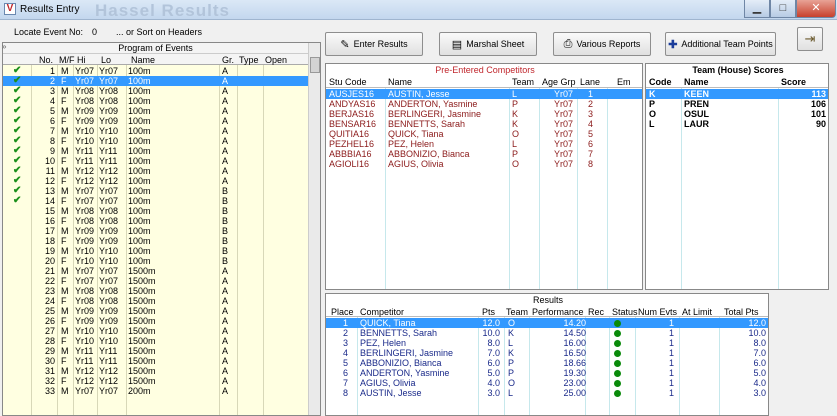 This screenshot has height=416, width=837. Describe the element at coordinates (94, 32) in the screenshot. I see `locate-event-input: 0` at that location.